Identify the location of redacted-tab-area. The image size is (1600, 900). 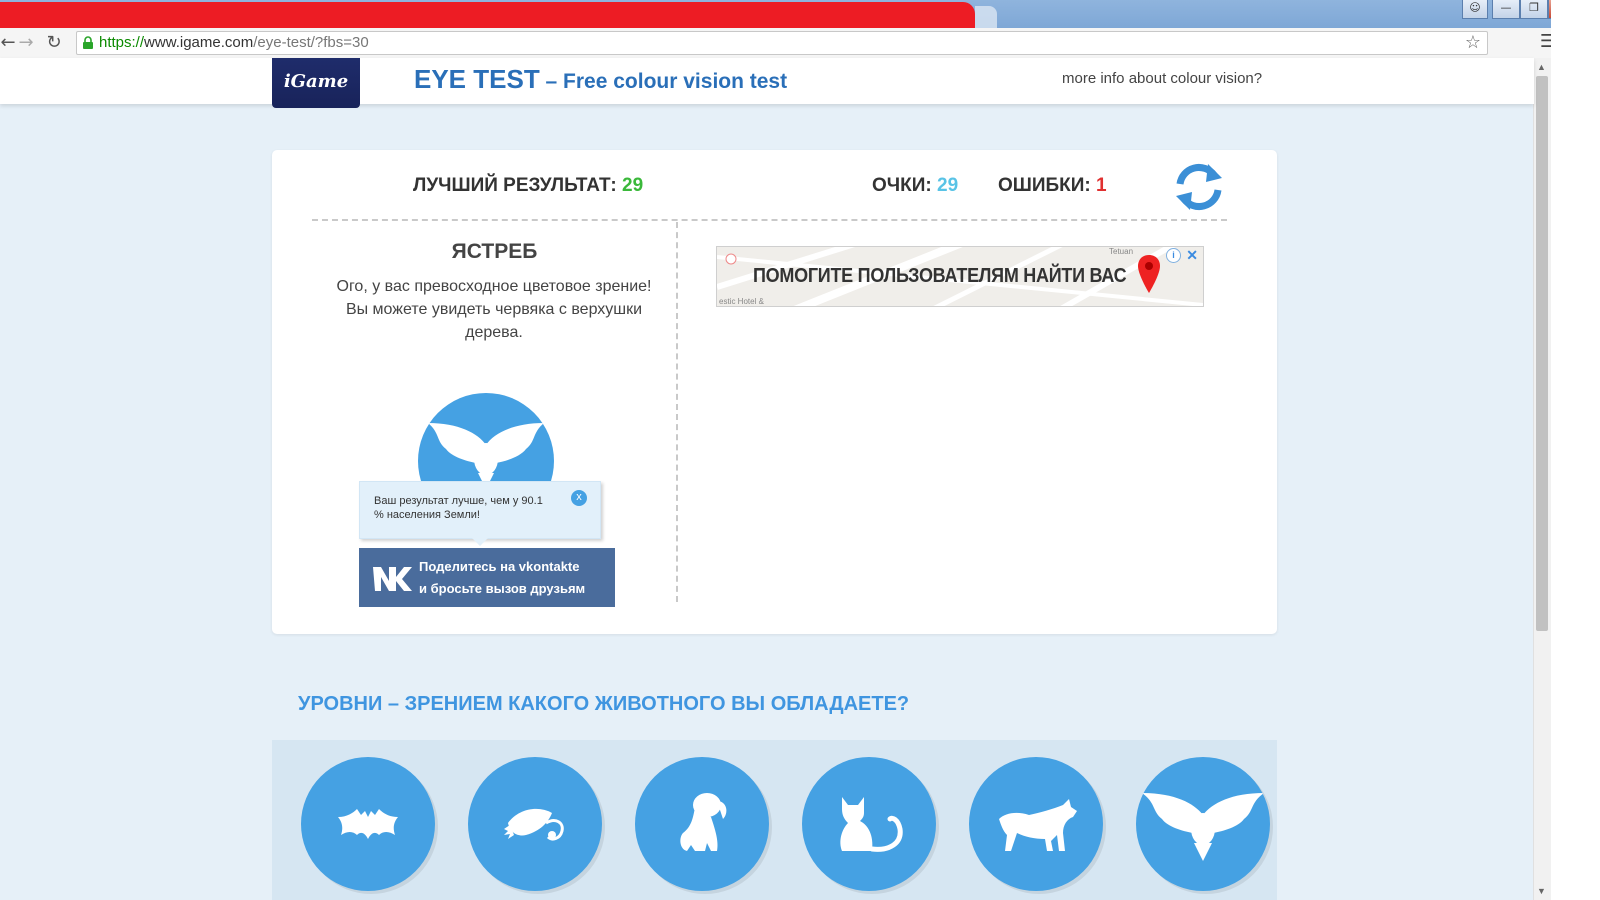
(487, 15).